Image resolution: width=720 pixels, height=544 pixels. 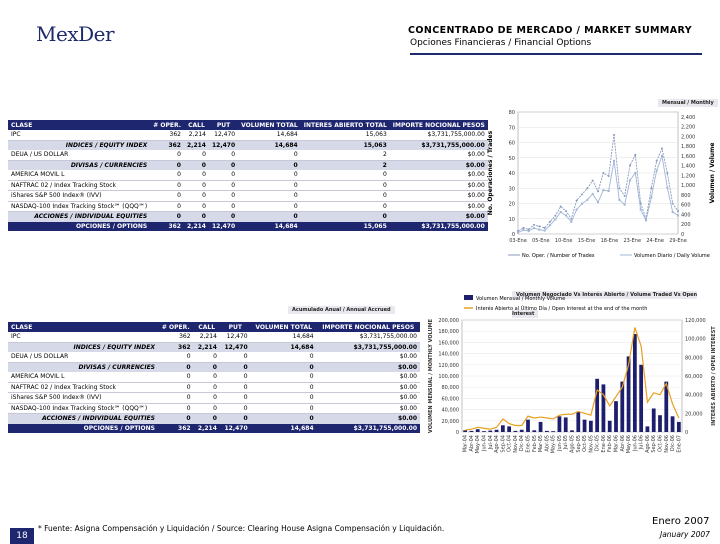 What do you see at coordinates (451, 399) in the screenshot?
I see `y-tick-label: 60,000` at bounding box center [451, 399].